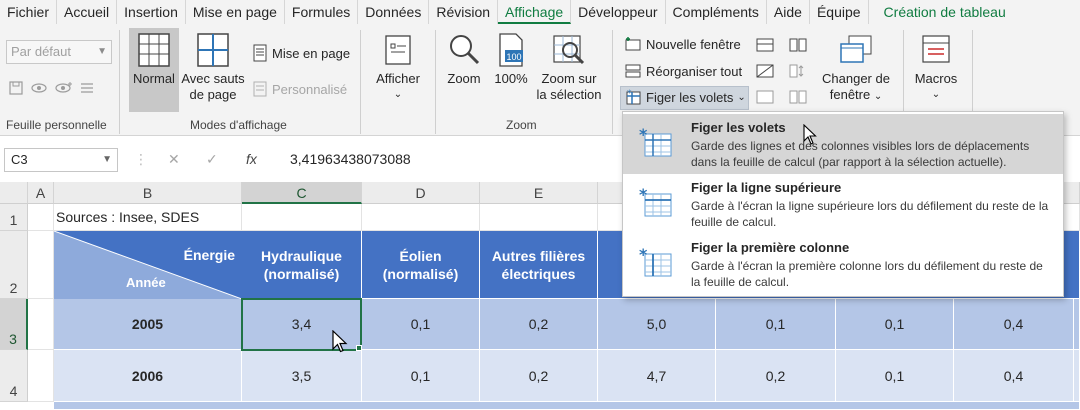 Image resolution: width=1080 pixels, height=410 pixels. What do you see at coordinates (798, 45) in the screenshot?
I see `side-by-side-icon` at bounding box center [798, 45].